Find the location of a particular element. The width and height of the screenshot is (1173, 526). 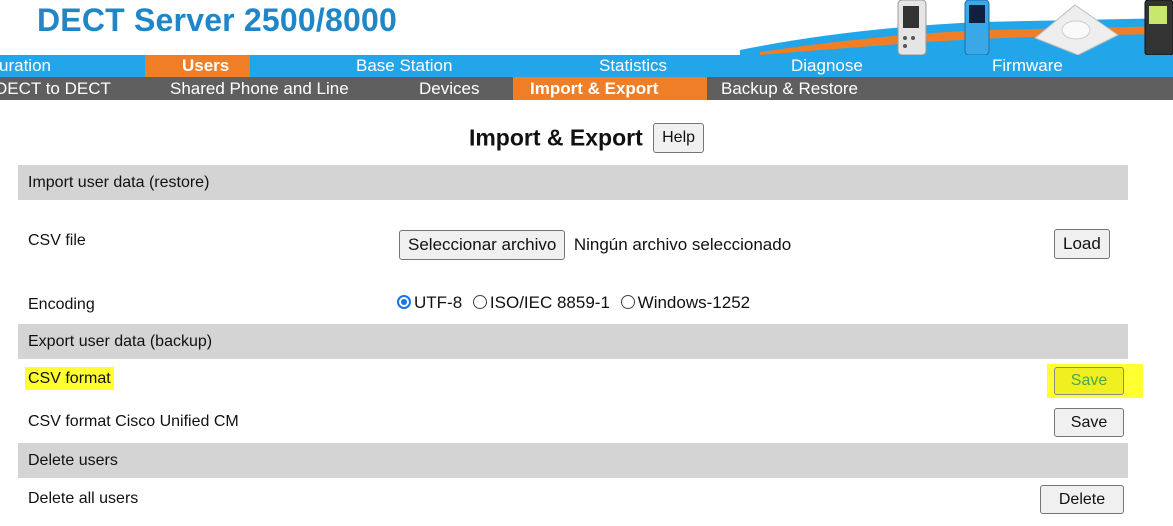

encoding-option-utf8: UTF-8 is located at coordinates (432, 302).